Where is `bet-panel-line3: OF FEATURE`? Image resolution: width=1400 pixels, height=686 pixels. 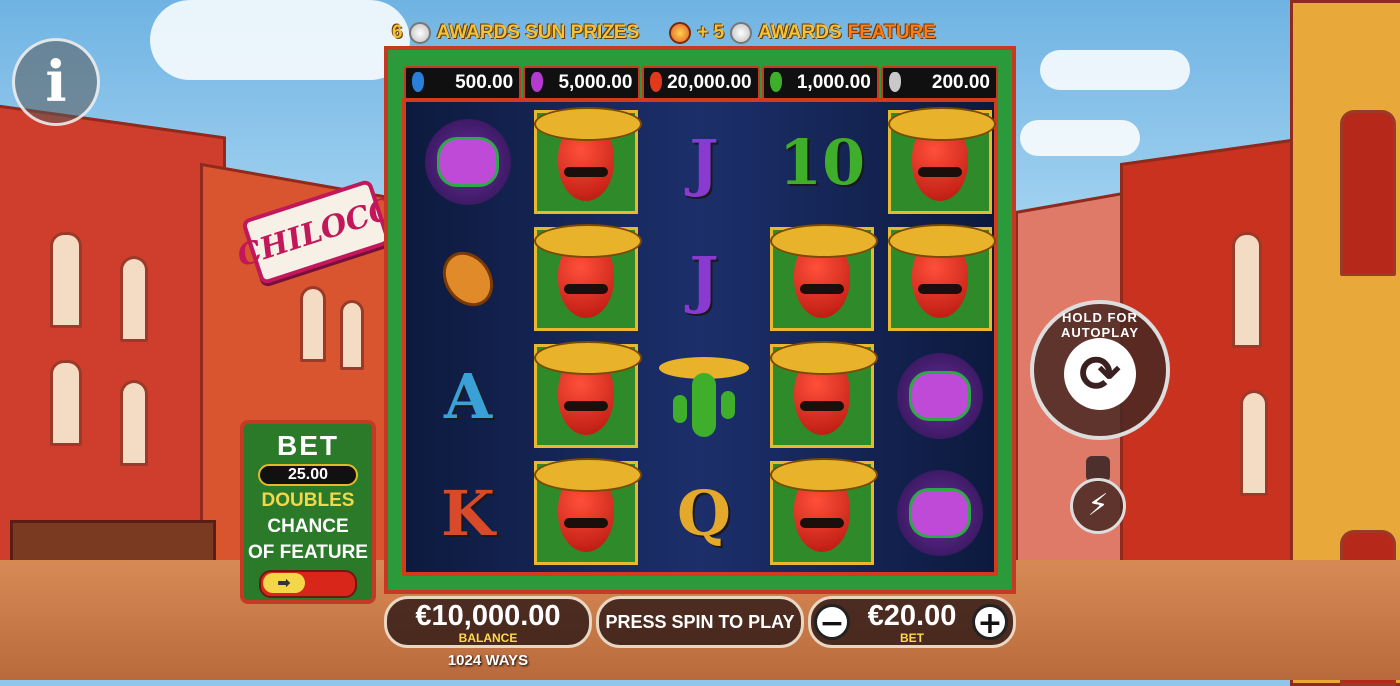
bet-panel-line3: OF FEATURE is located at coordinates (308, 552).